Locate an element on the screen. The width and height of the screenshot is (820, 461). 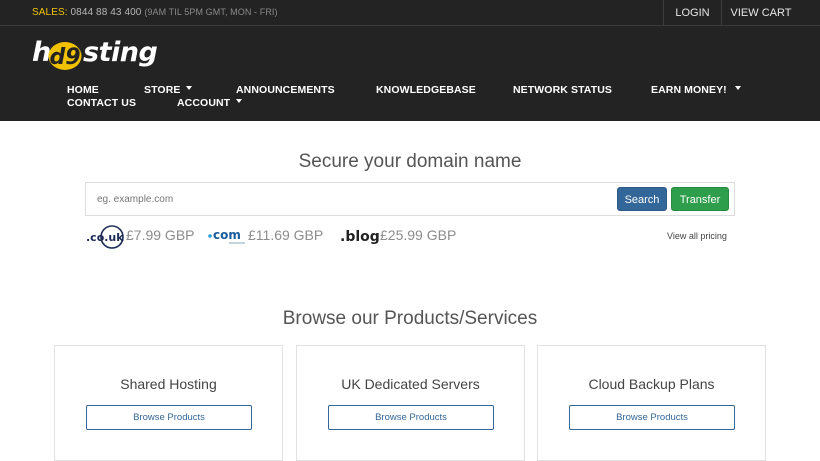
nav-earn-money: EARN MONEY! is located at coordinates (696, 90).